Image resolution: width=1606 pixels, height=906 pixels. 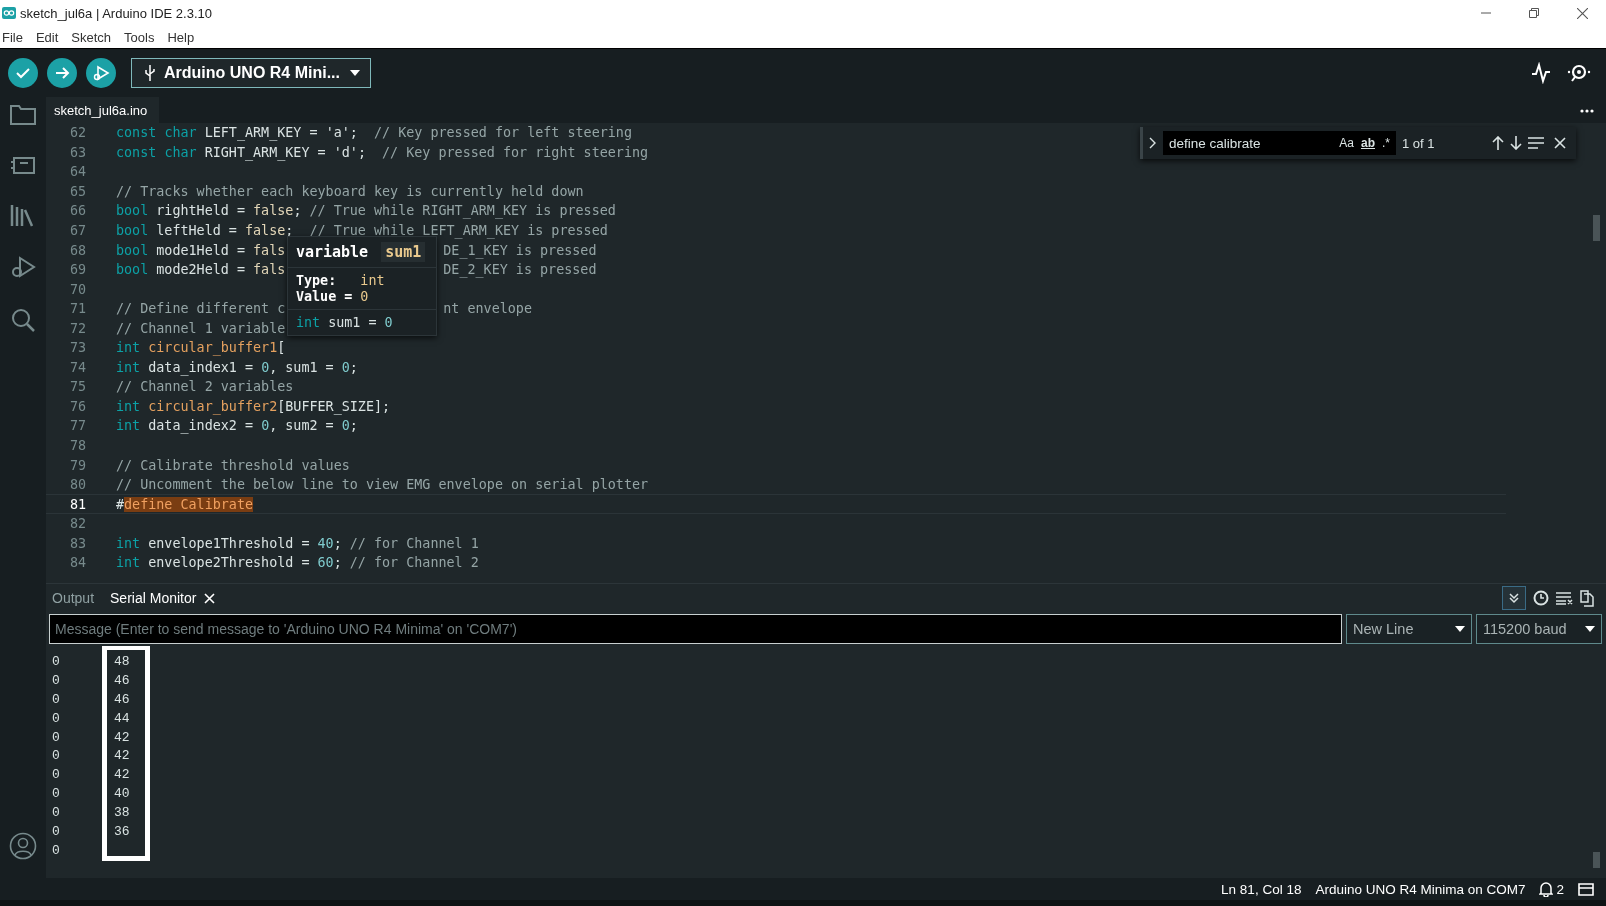 I want to click on code-line: bool mode2Held = fals, so click(x=201, y=270).